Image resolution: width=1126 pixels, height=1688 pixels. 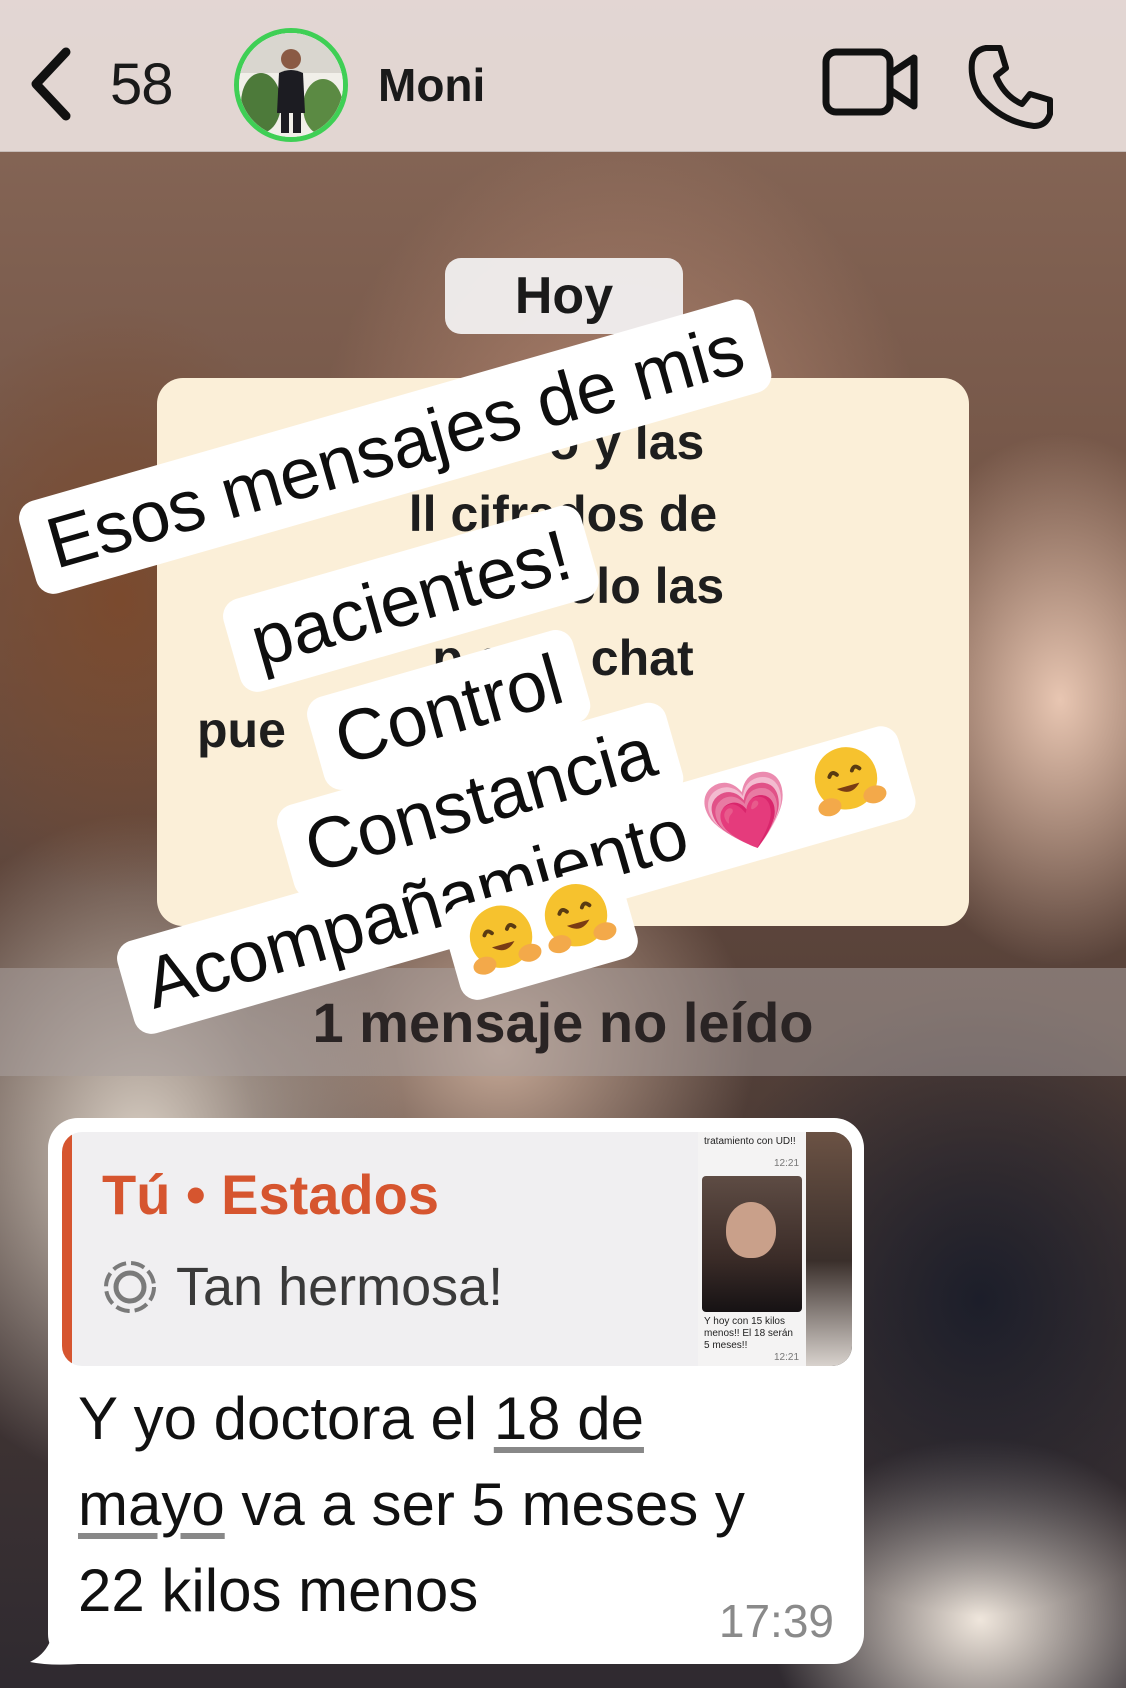 What do you see at coordinates (142, 84) in the screenshot?
I see `unread-chats-count: 58` at bounding box center [142, 84].